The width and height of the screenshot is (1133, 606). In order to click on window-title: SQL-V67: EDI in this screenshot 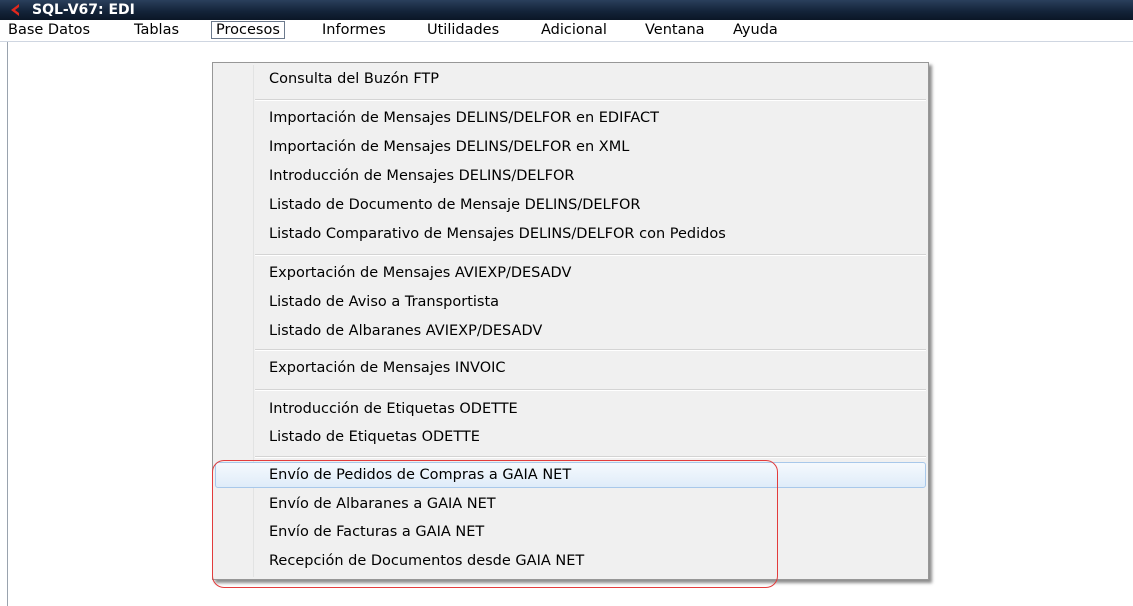, I will do `click(83, 10)`.